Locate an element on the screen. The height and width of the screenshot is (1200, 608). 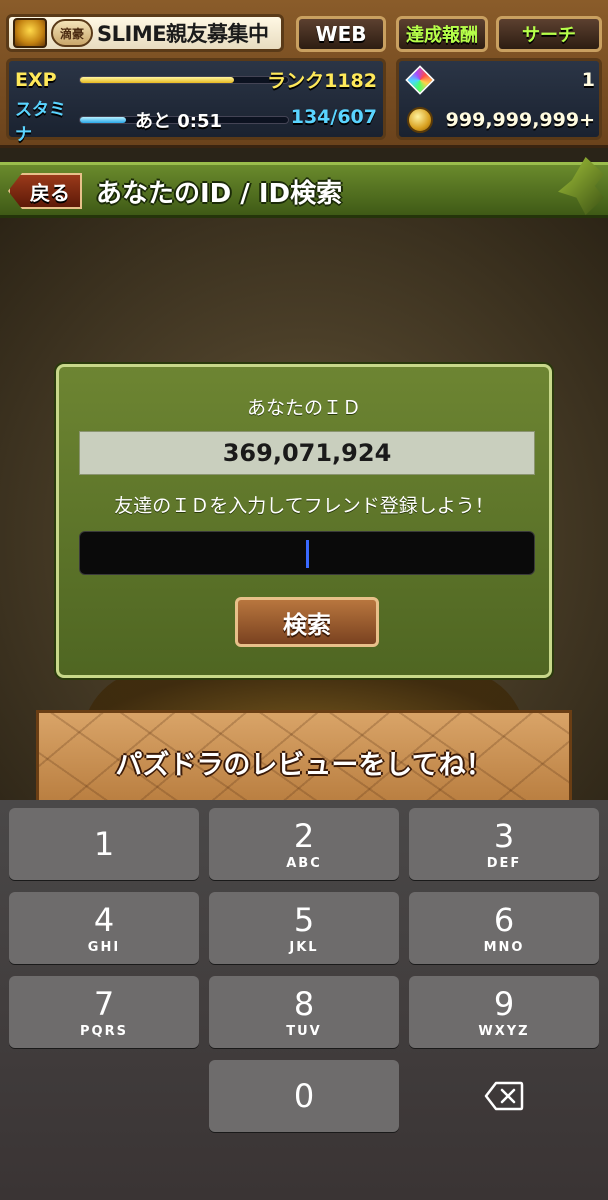
key-4: 4 GHI is located at coordinates (104, 928).